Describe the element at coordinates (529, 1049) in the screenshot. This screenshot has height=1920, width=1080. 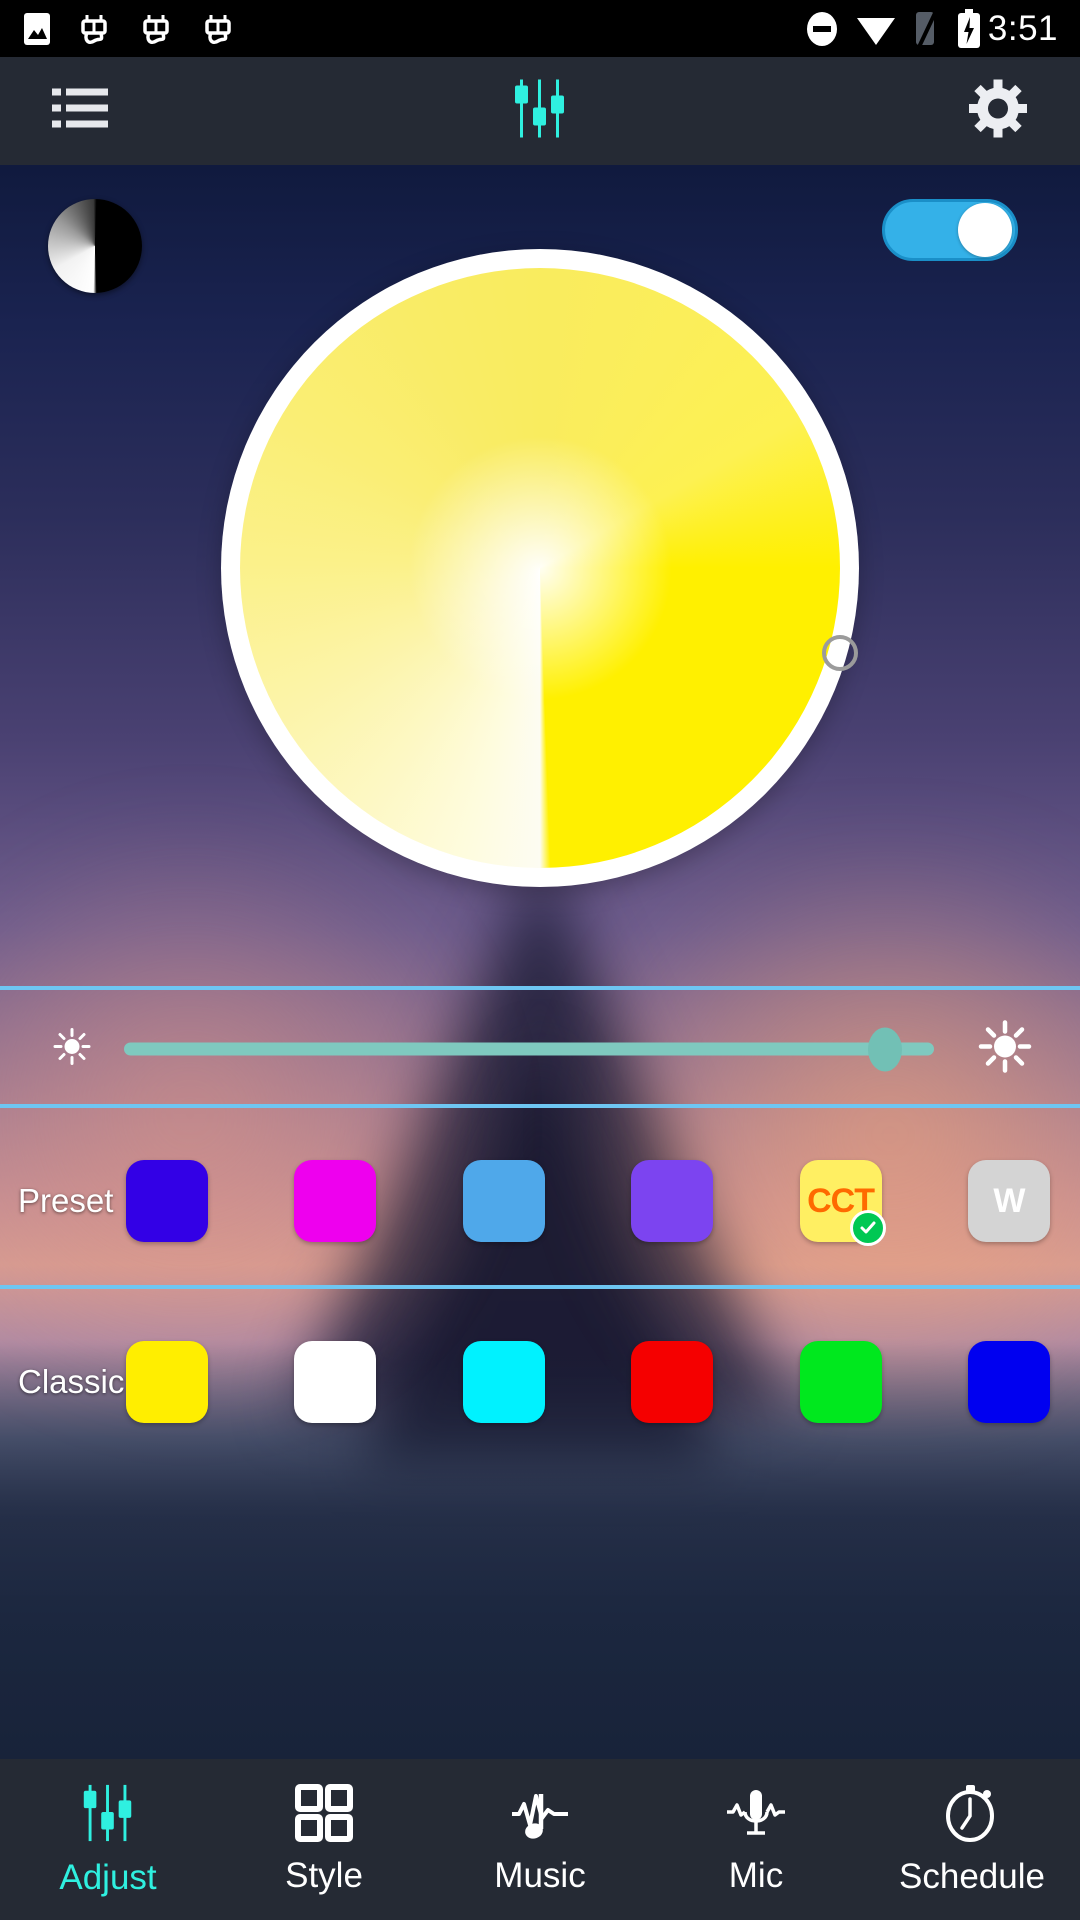
I see `brightness-slider-track` at that location.